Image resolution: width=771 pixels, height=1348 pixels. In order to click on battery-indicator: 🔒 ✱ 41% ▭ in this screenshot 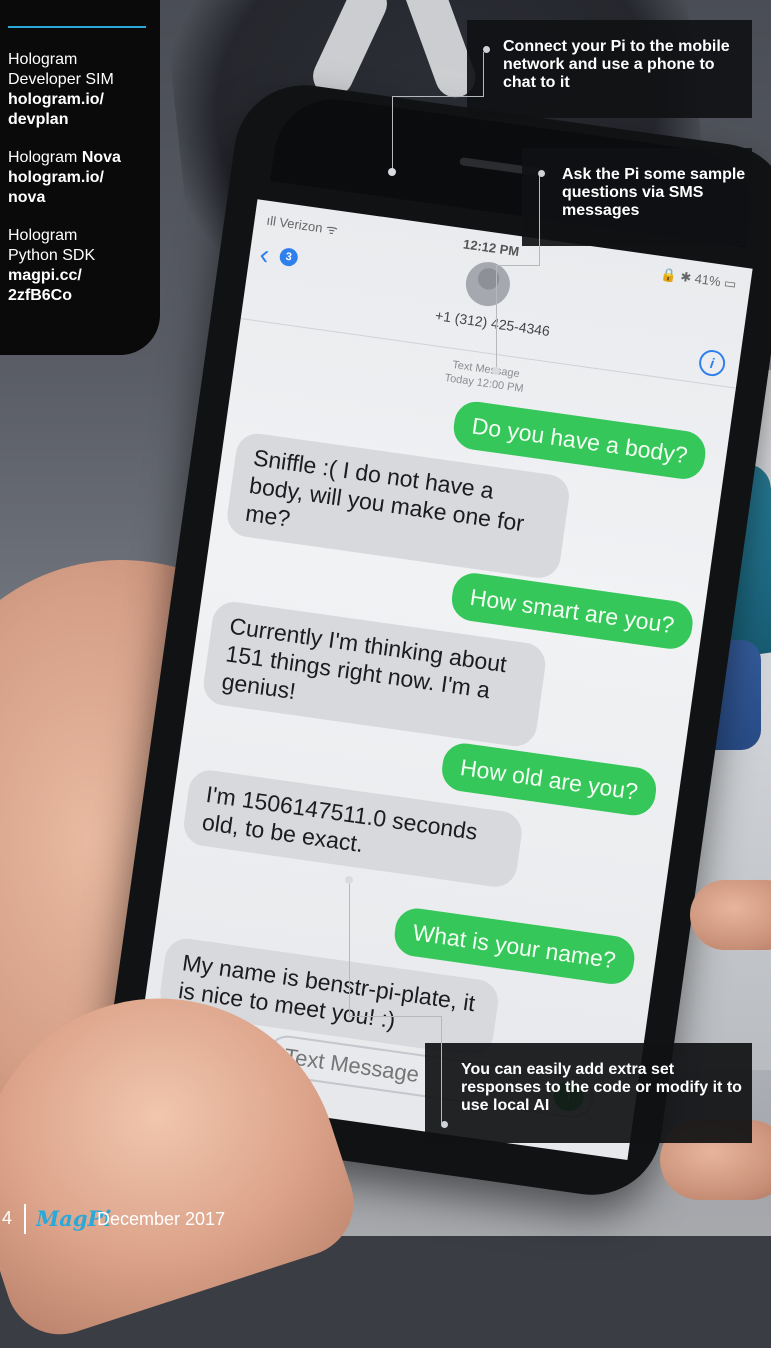, I will do `click(698, 279)`.